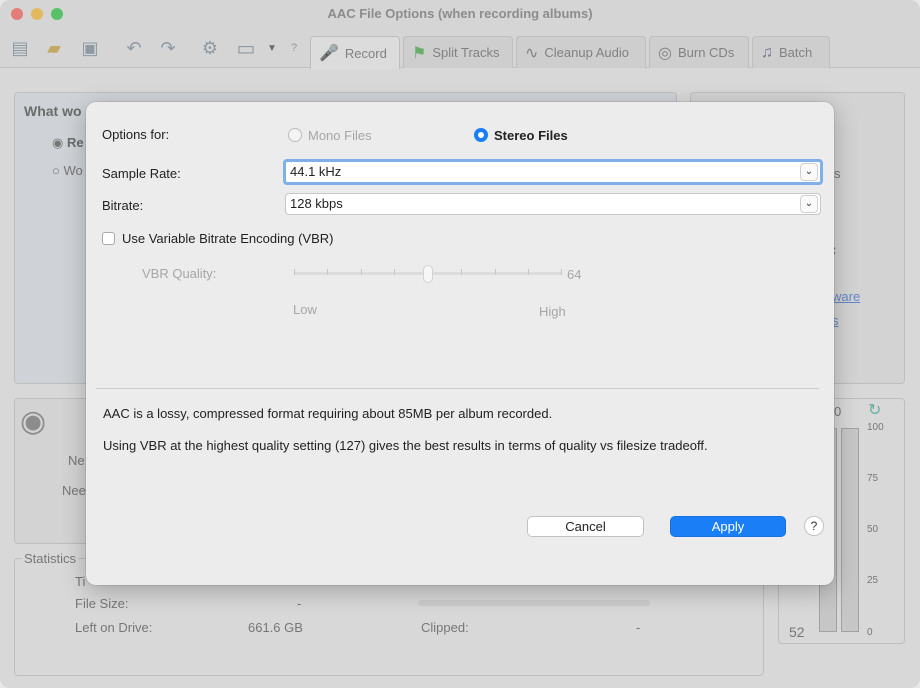 This screenshot has width=920, height=688. I want to click on vbr-low-label: Low, so click(305, 309).